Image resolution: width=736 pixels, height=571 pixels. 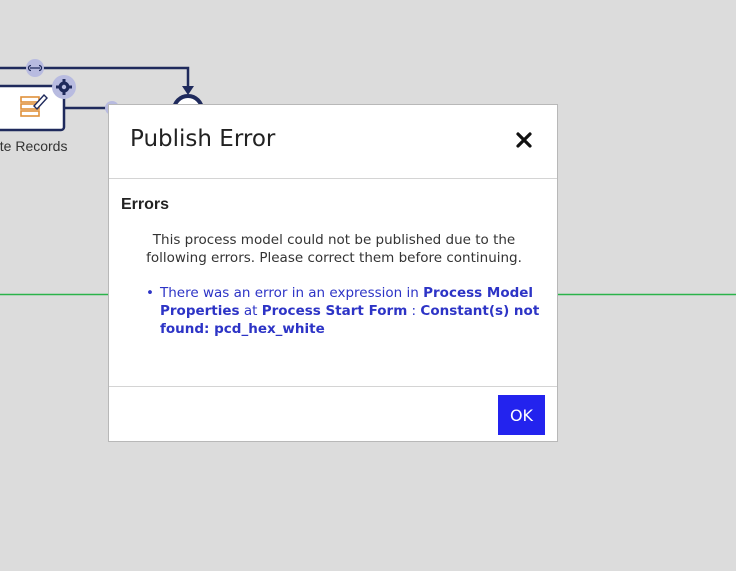 What do you see at coordinates (34, 146) in the screenshot?
I see `write-records-label: rite Records` at bounding box center [34, 146].